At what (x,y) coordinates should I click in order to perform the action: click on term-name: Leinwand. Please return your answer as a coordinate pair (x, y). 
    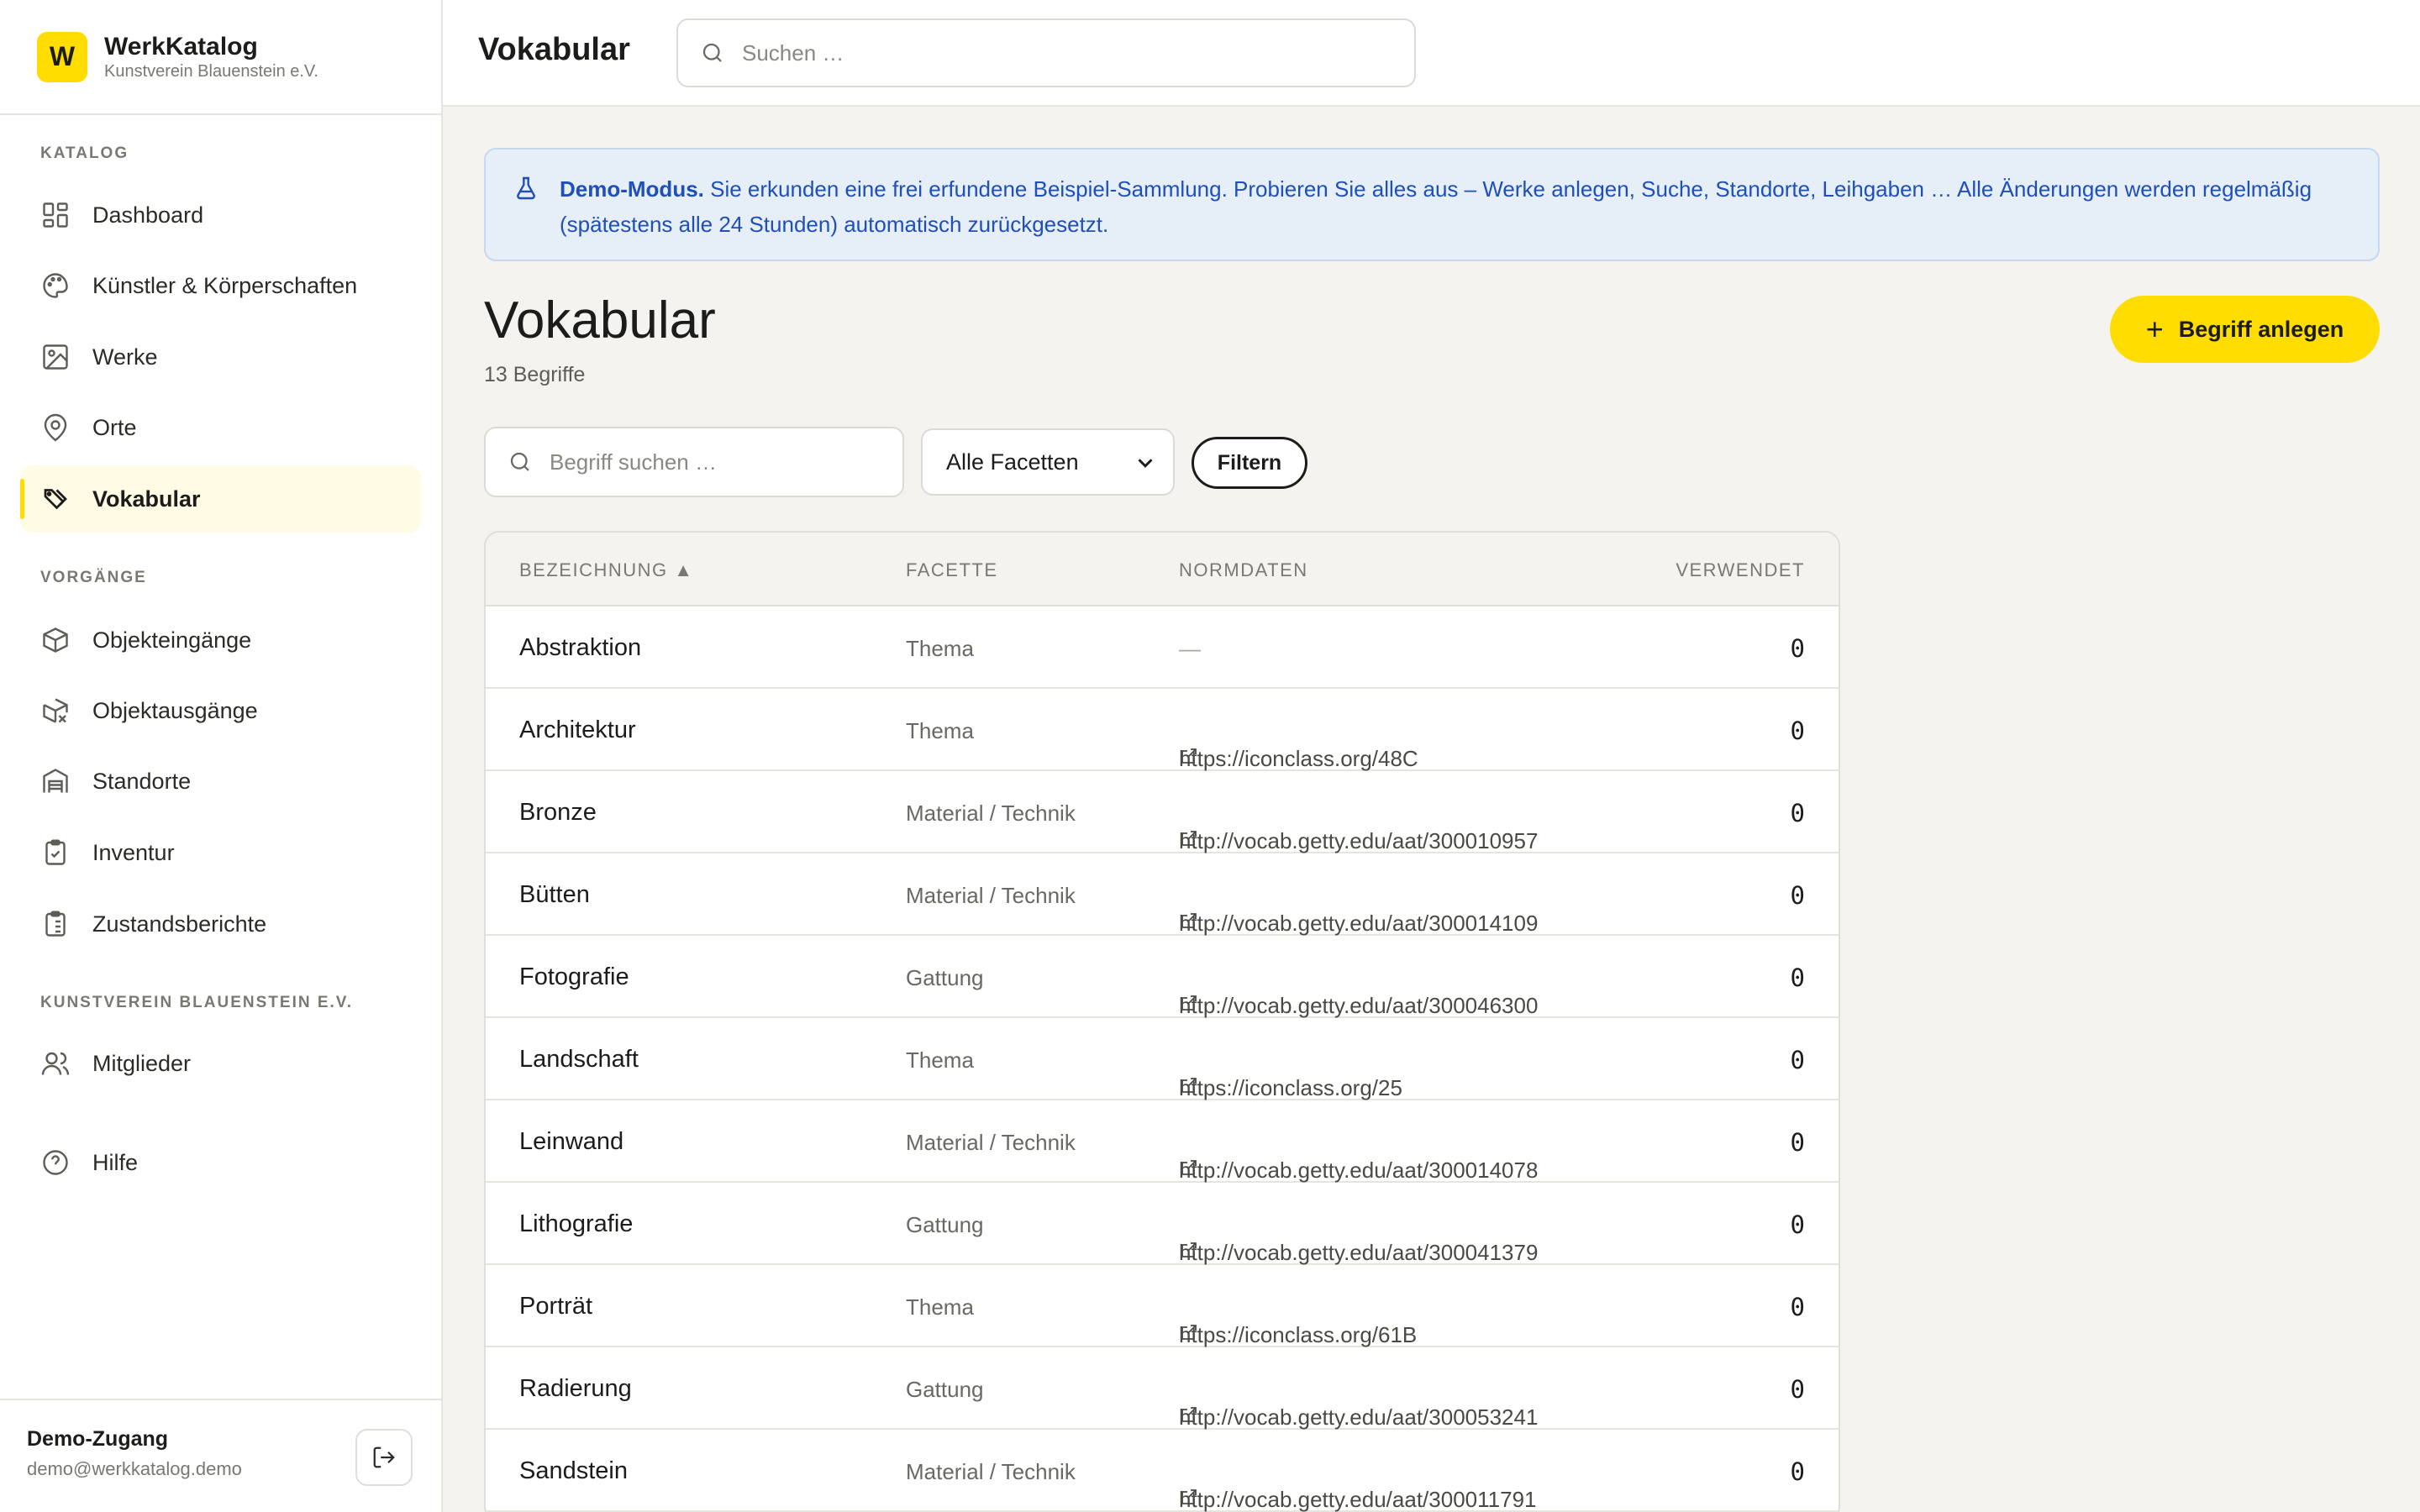
    Looking at the image, I should click on (571, 1142).